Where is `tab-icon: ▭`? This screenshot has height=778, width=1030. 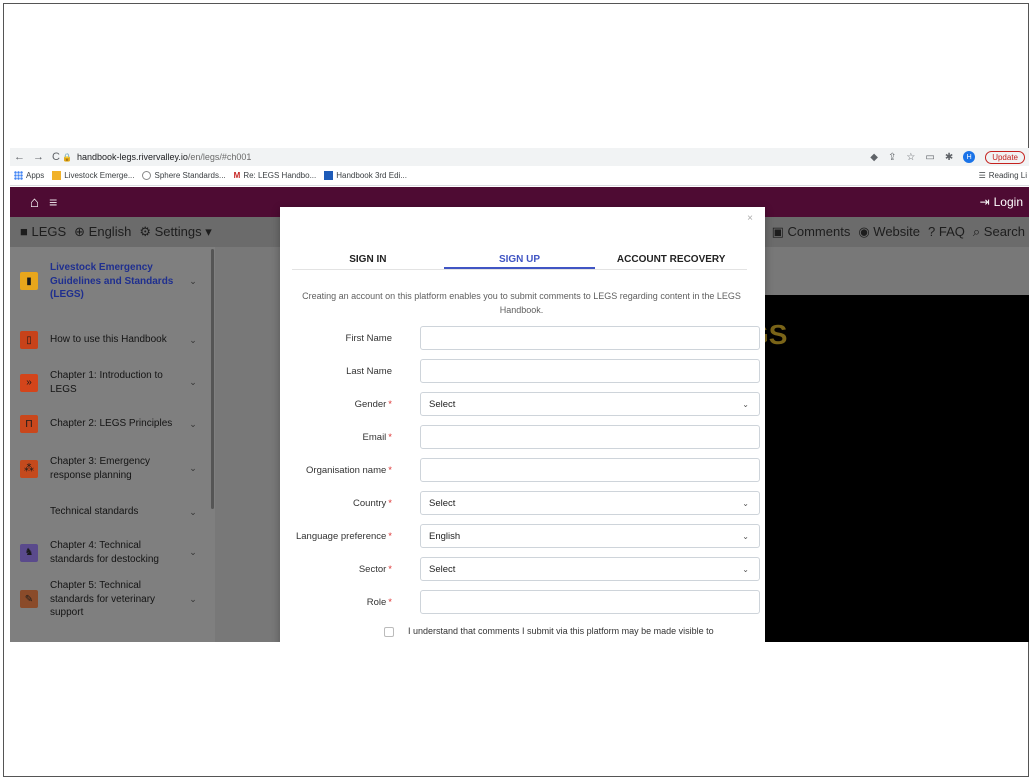
tab-icon: ▭ is located at coordinates (929, 157).